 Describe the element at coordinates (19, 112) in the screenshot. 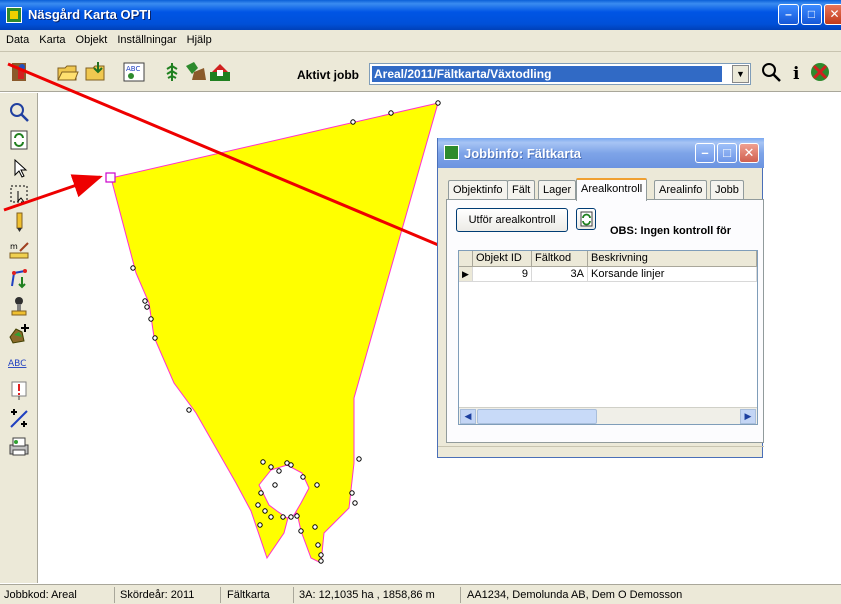

I see `zoom-icon` at that location.